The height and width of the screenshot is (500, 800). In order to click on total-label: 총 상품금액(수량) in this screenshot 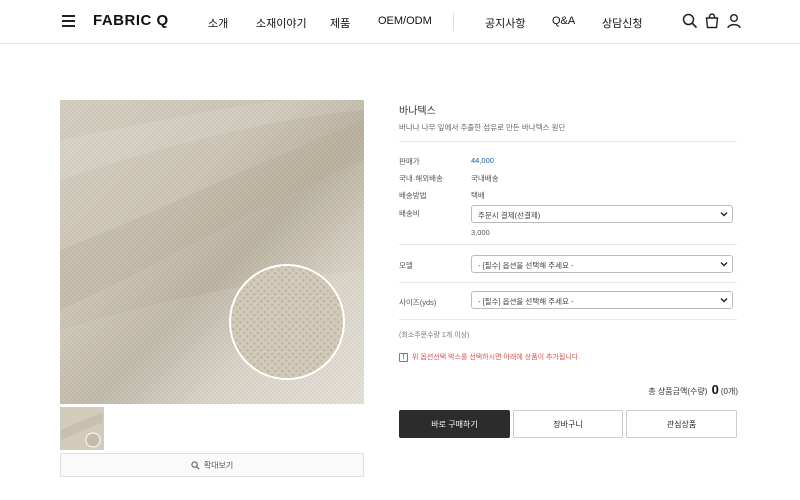, I will do `click(678, 391)`.